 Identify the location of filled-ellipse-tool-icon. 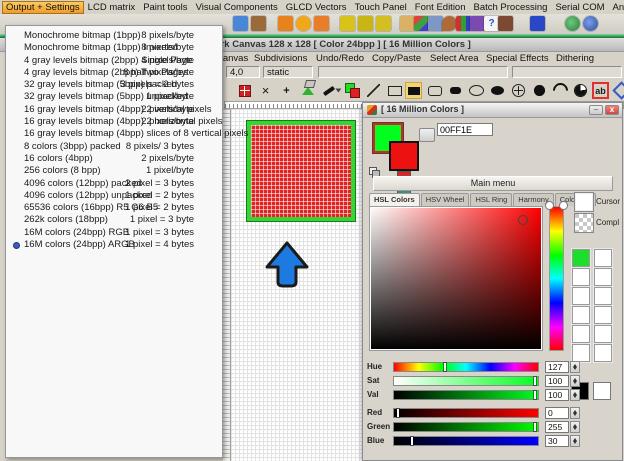
(497, 90).